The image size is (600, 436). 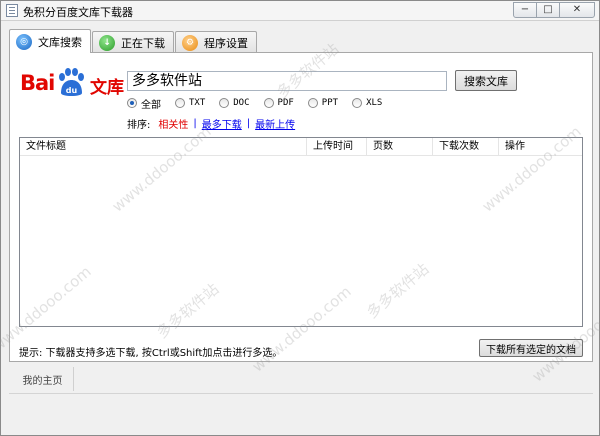 What do you see at coordinates (151, 105) in the screenshot?
I see `filter-label: 全部` at bounding box center [151, 105].